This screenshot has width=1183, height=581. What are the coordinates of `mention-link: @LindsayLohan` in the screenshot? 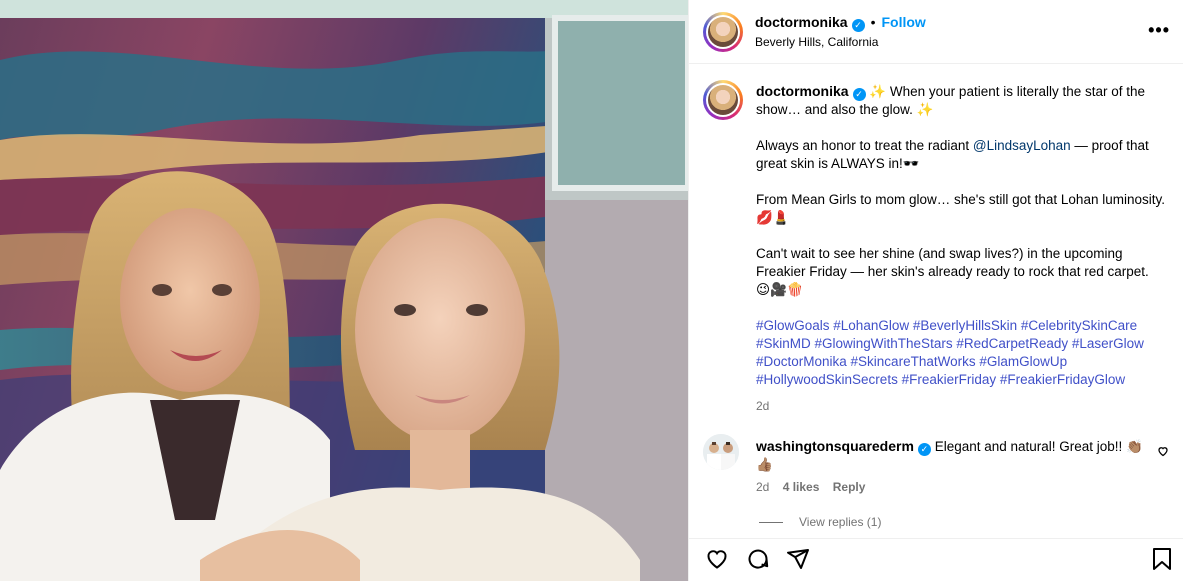 It's located at (1022, 145).